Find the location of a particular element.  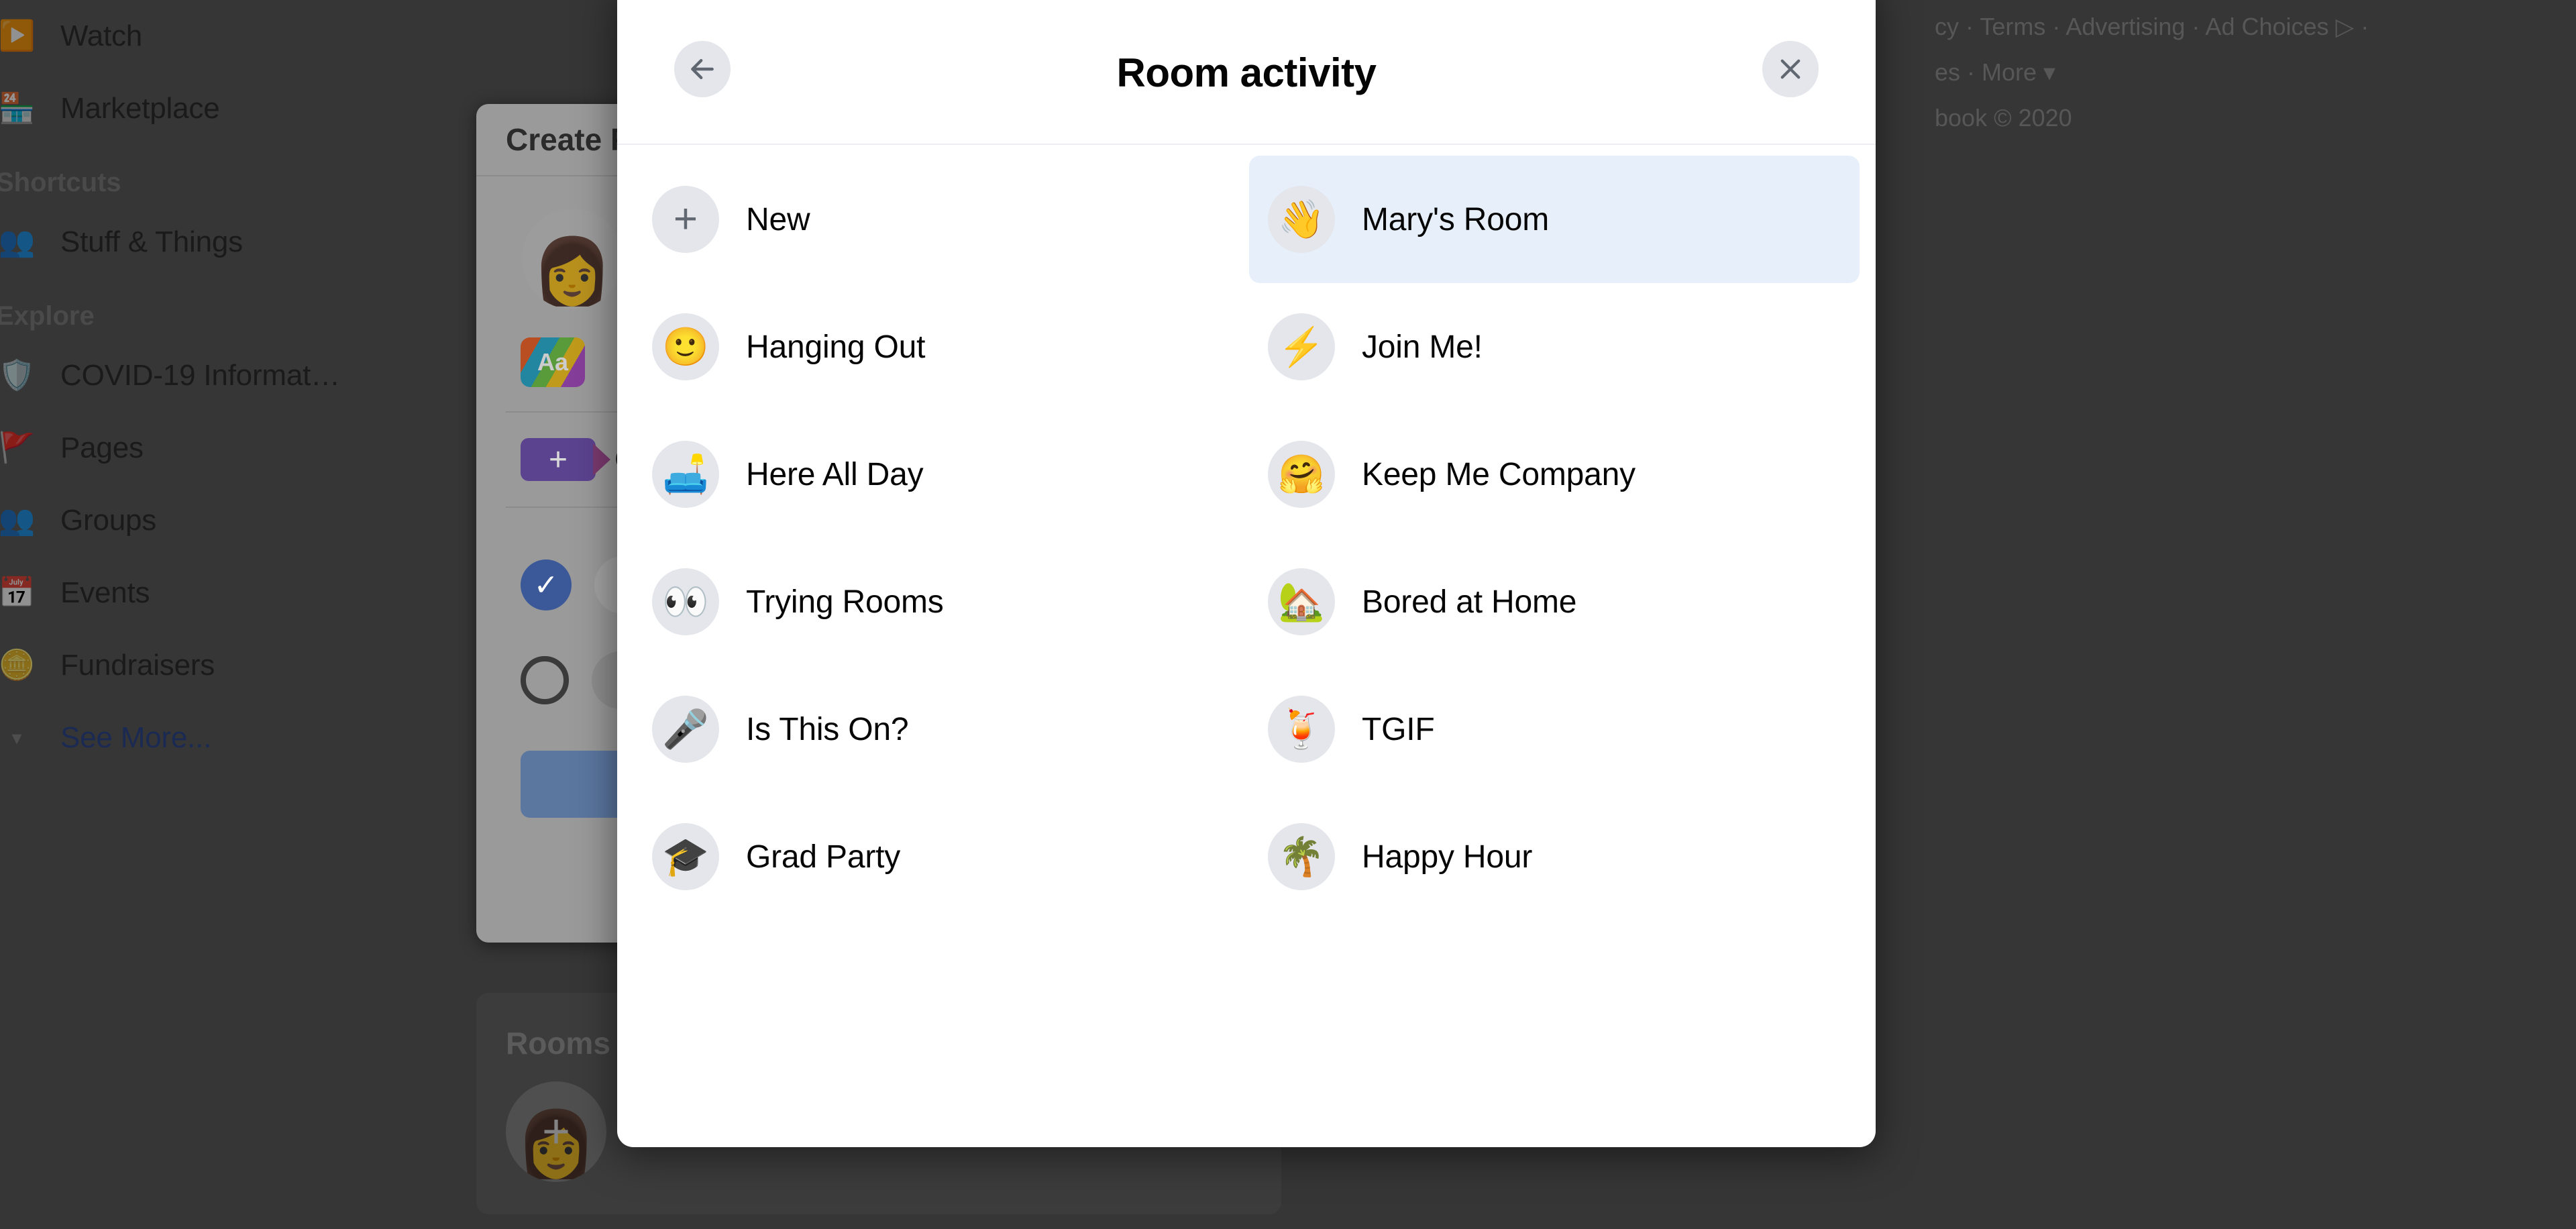

sidebar-item-watch: ▶️ Watch is located at coordinates (235, 36).